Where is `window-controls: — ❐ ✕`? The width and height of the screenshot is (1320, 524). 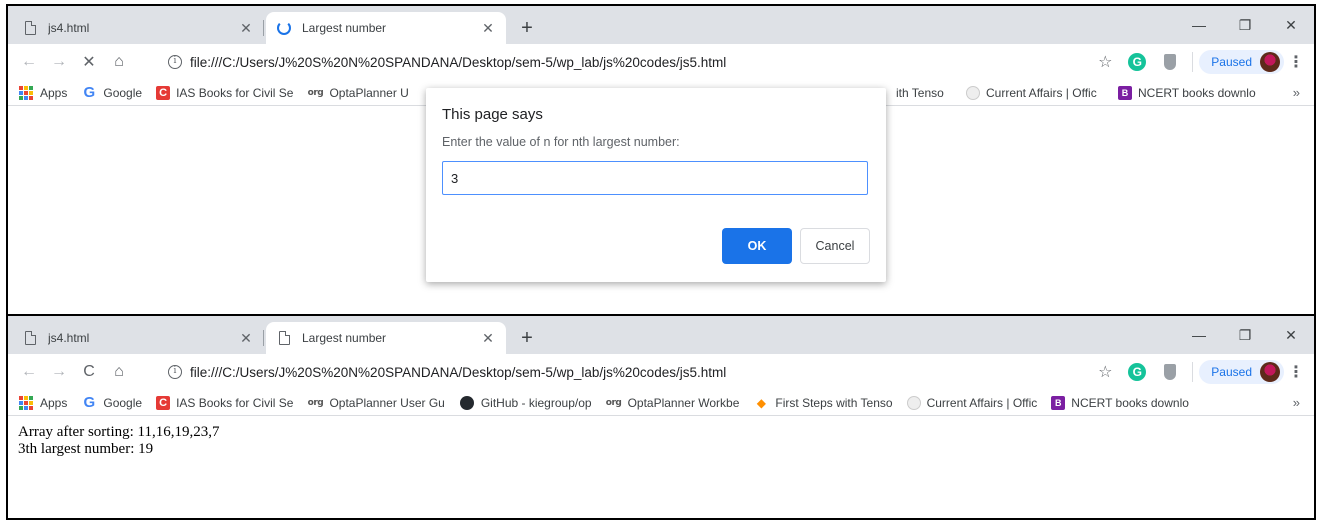
window-controls: — ❐ ✕ is located at coordinates (1245, 25).